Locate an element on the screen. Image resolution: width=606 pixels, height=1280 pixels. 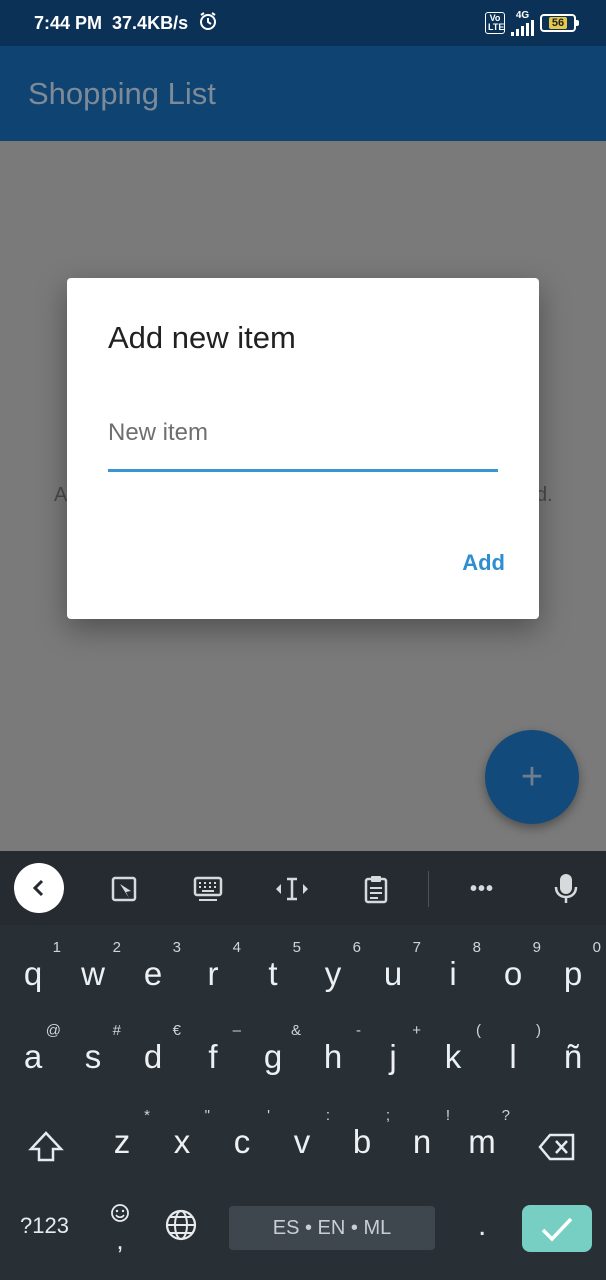
key-hint: @ is located at coordinates (53, 1030).